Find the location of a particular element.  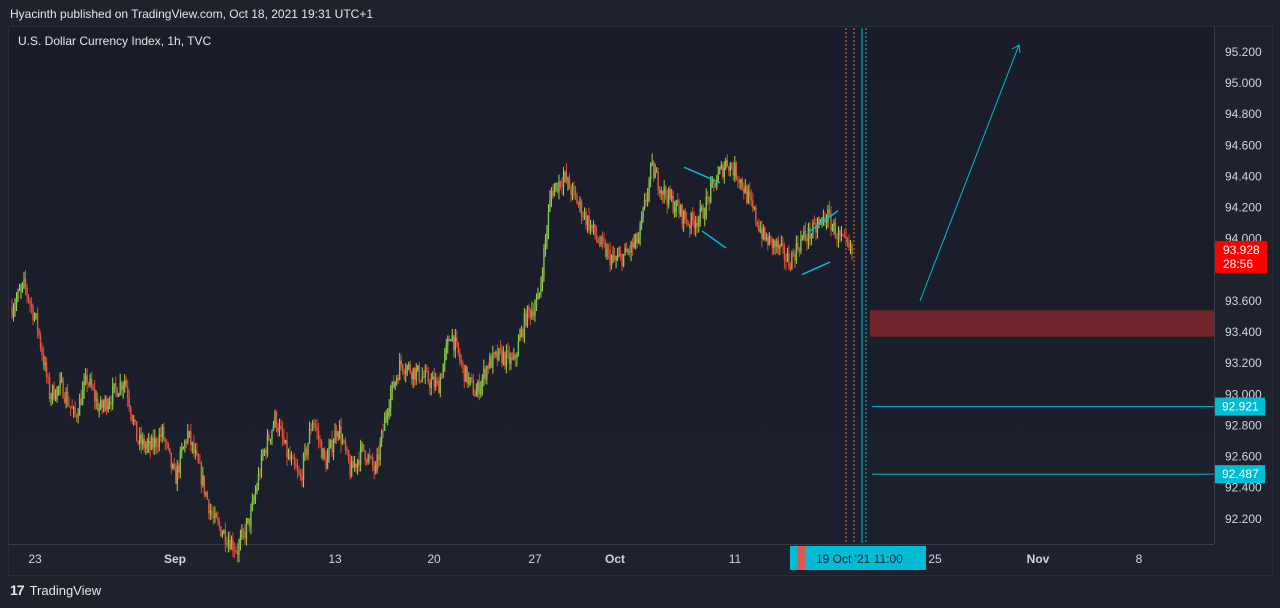

brand-name: TradingView is located at coordinates (65, 590).